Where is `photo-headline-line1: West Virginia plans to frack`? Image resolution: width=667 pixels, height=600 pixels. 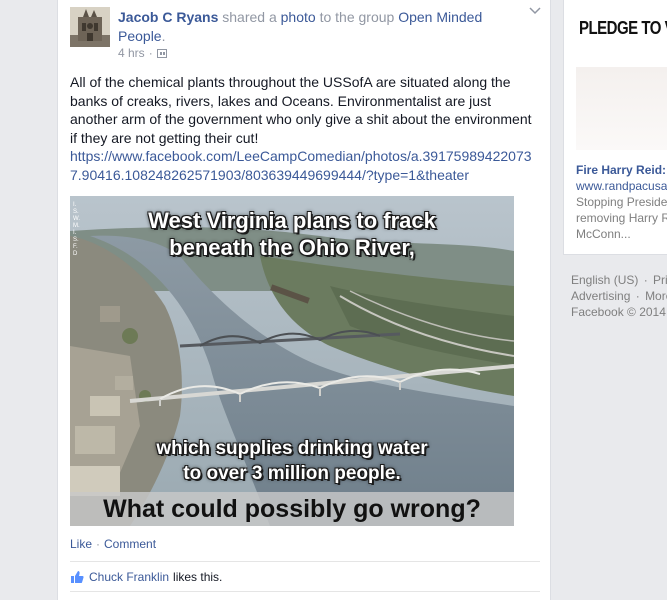 photo-headline-line1: West Virginia plans to frack is located at coordinates (292, 220).